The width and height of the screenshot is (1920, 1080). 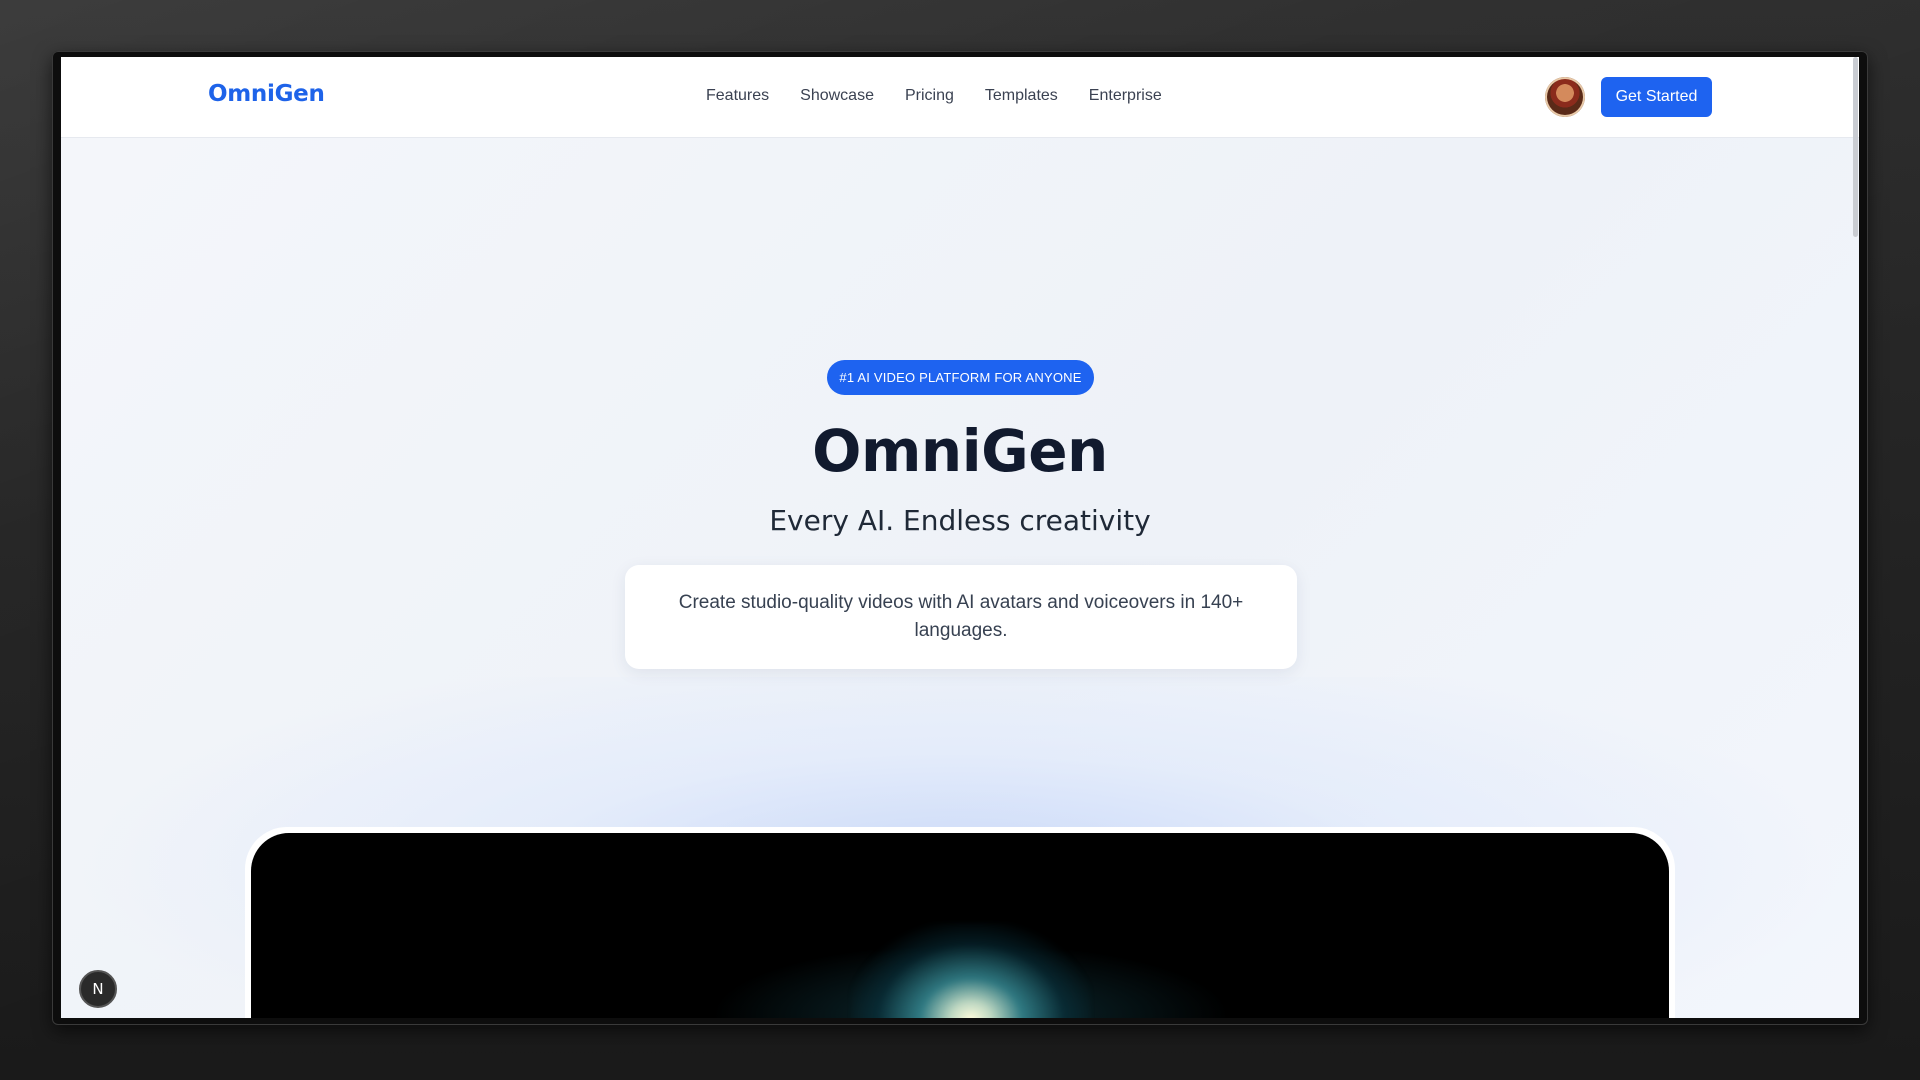 I want to click on hero-subtitle: Every AI. Endless creativity, so click(x=960, y=520).